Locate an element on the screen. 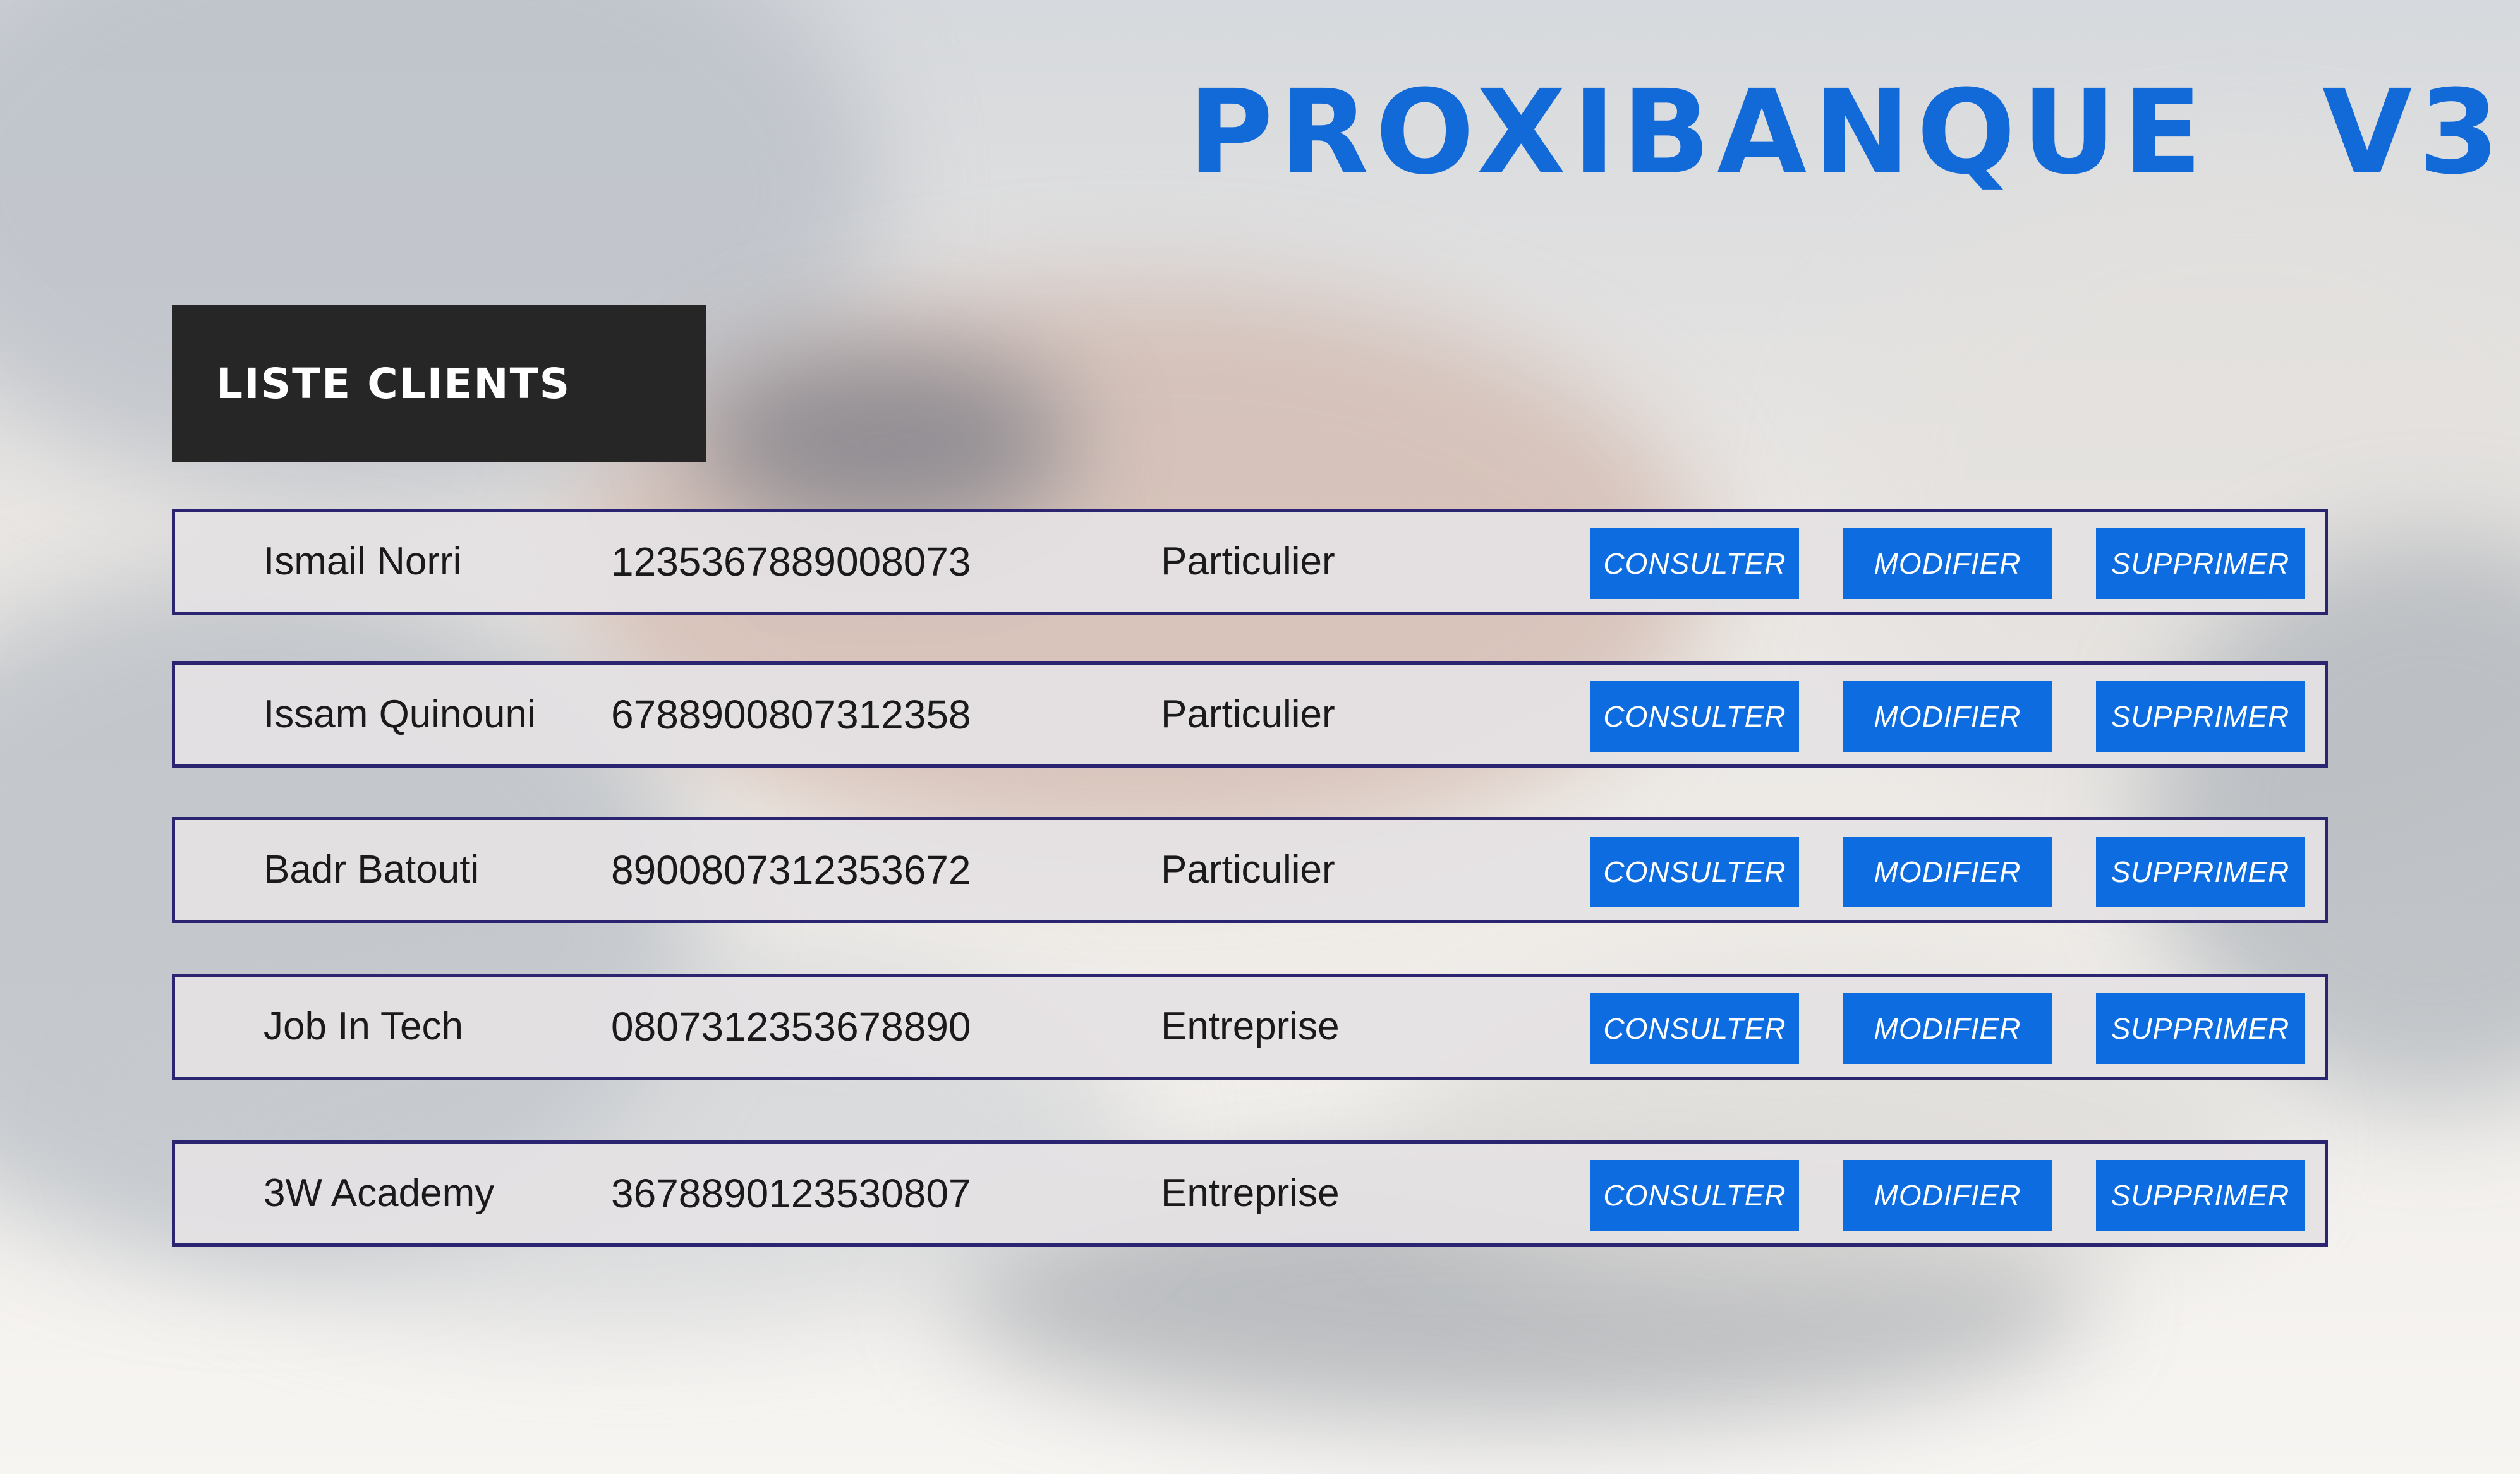 This screenshot has height=1474, width=2520. client-account-number: 8900807312353672 is located at coordinates (791, 870).